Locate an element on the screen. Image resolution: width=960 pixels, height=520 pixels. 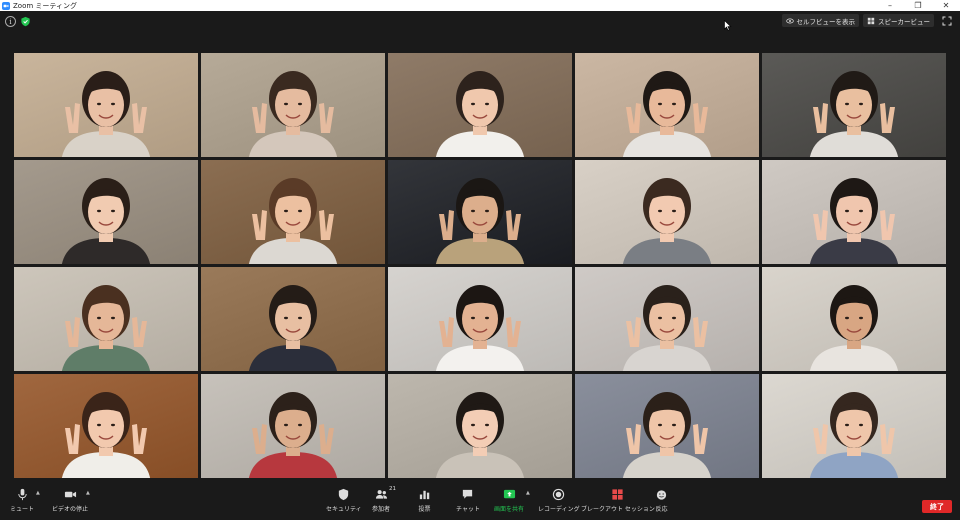
meeting-info-icon: i is located at coordinates (10, 21).